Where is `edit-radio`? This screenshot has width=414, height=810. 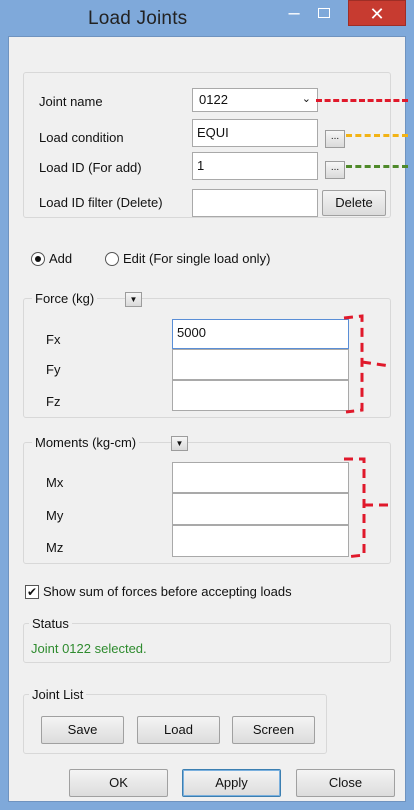
edit-radio is located at coordinates (112, 259).